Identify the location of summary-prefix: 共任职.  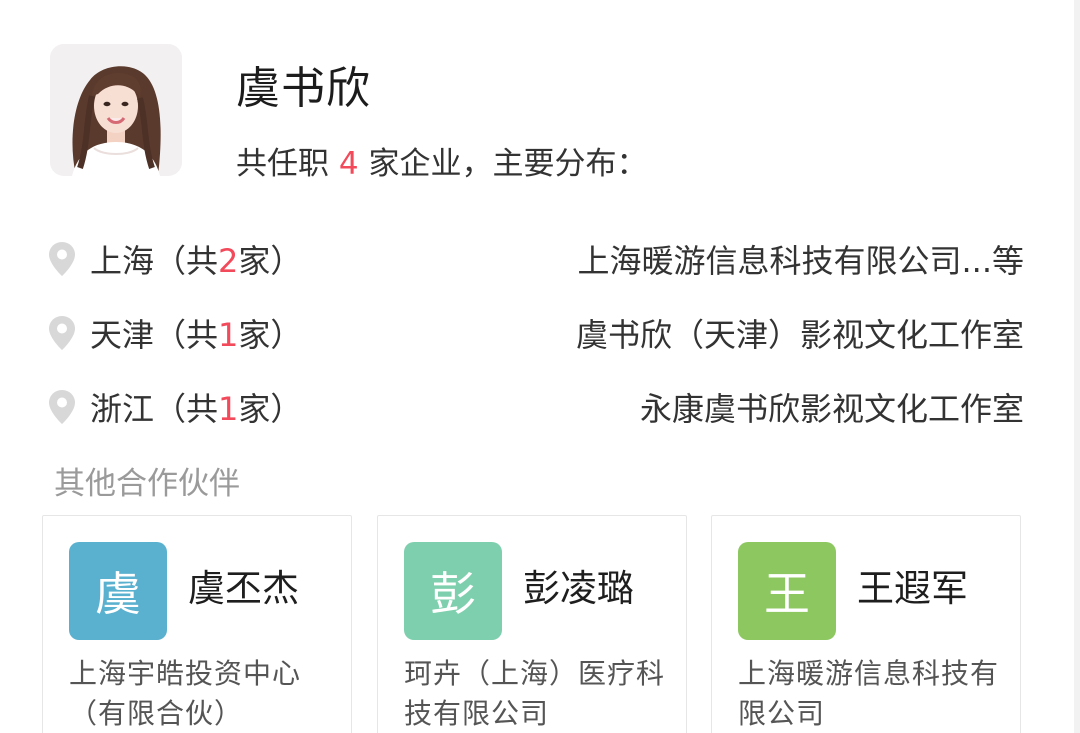
(287, 164).